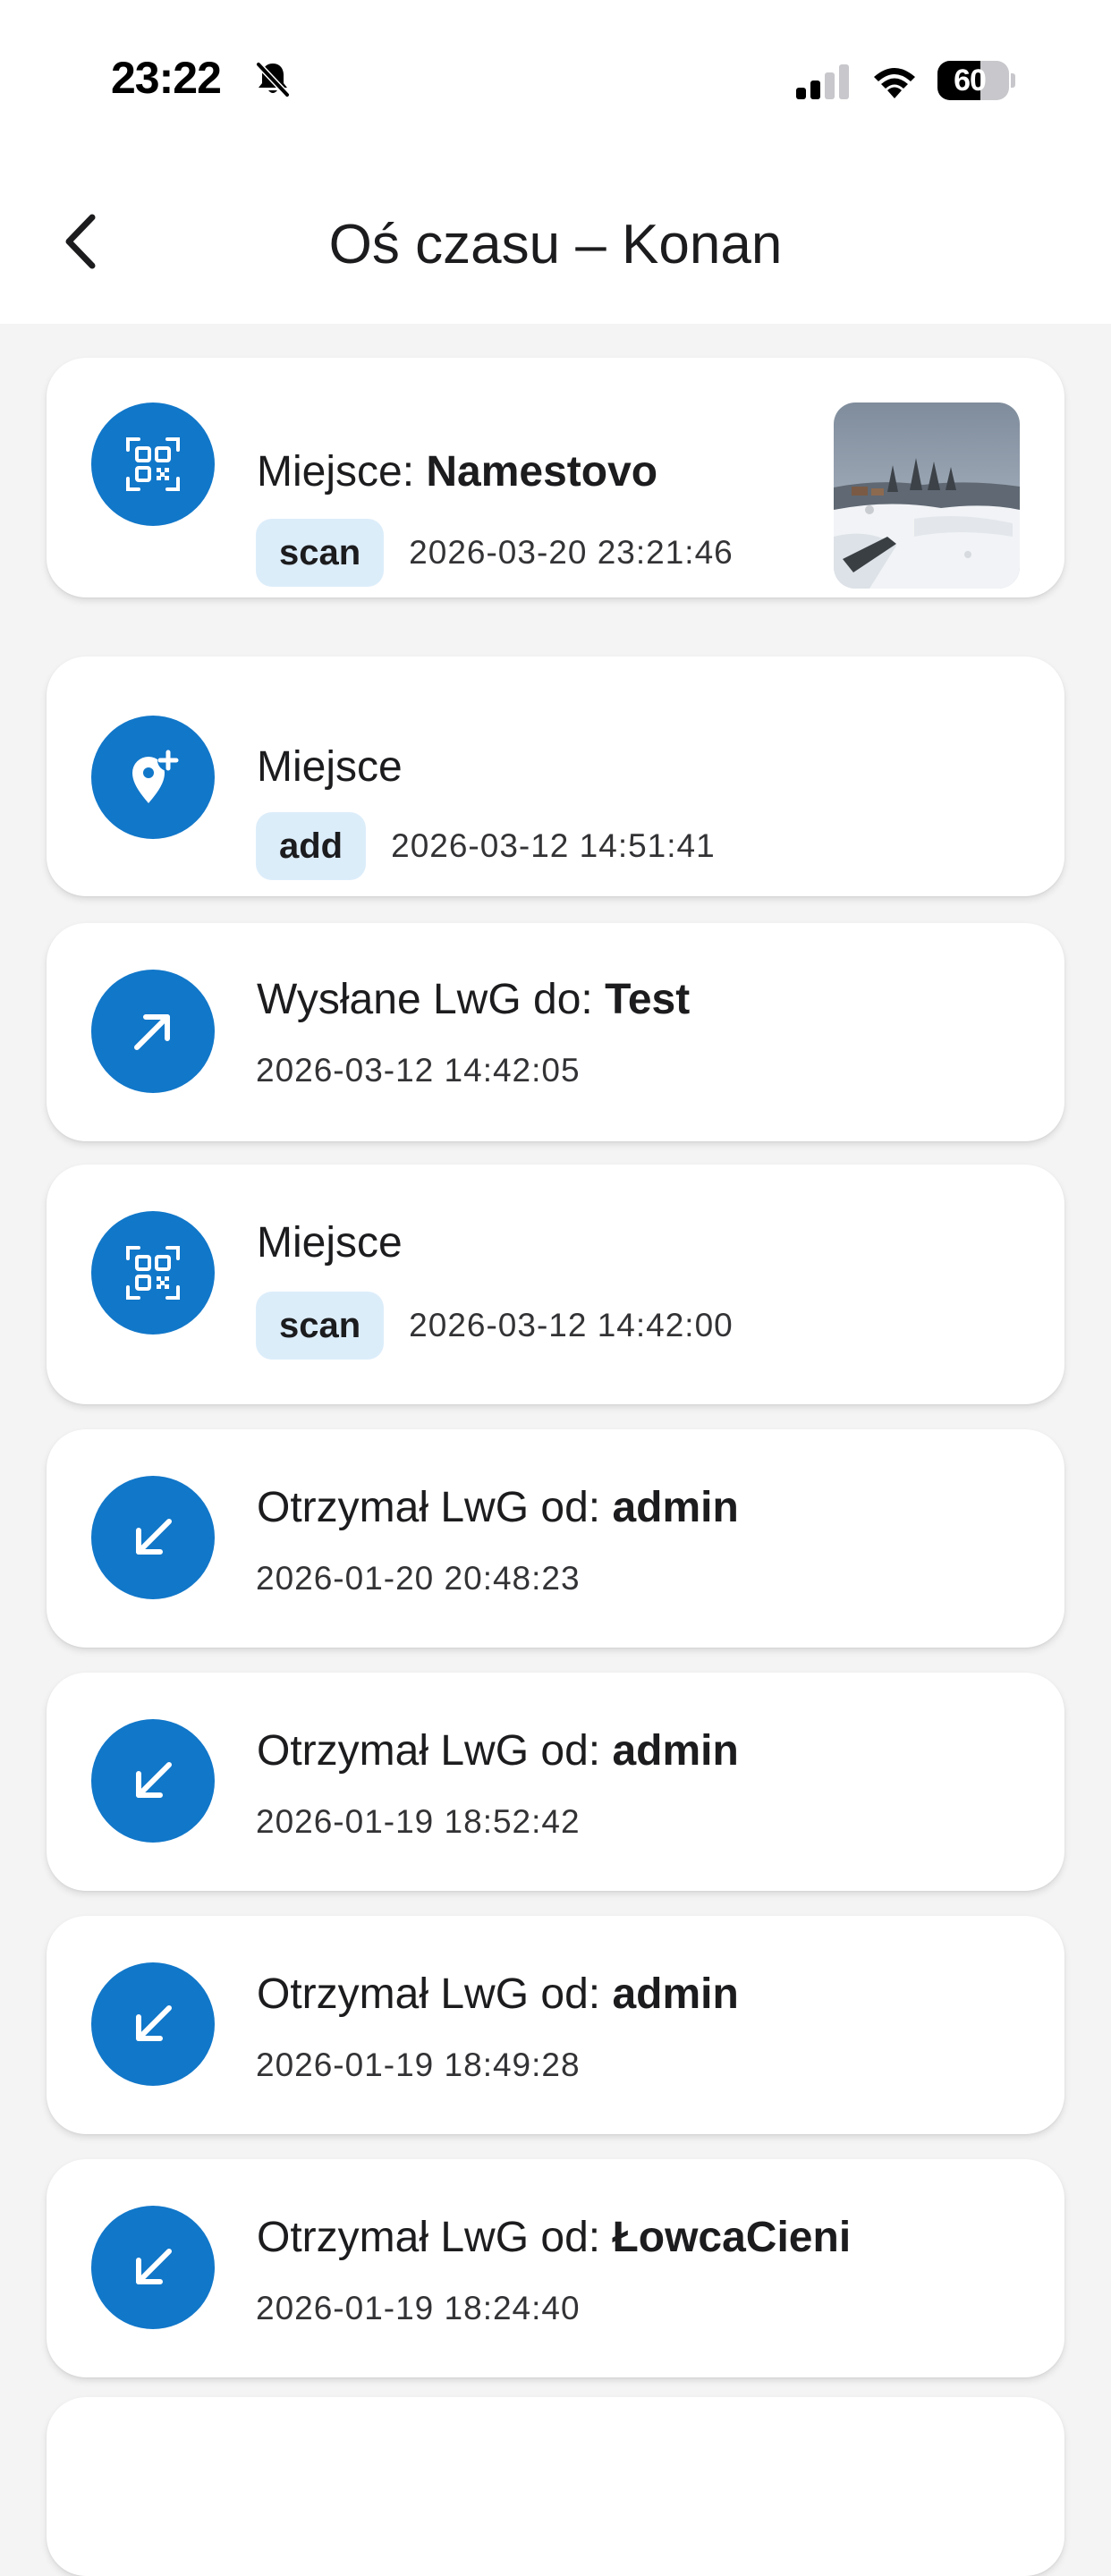  What do you see at coordinates (153, 777) in the screenshot?
I see `map-pin-plus-icon` at bounding box center [153, 777].